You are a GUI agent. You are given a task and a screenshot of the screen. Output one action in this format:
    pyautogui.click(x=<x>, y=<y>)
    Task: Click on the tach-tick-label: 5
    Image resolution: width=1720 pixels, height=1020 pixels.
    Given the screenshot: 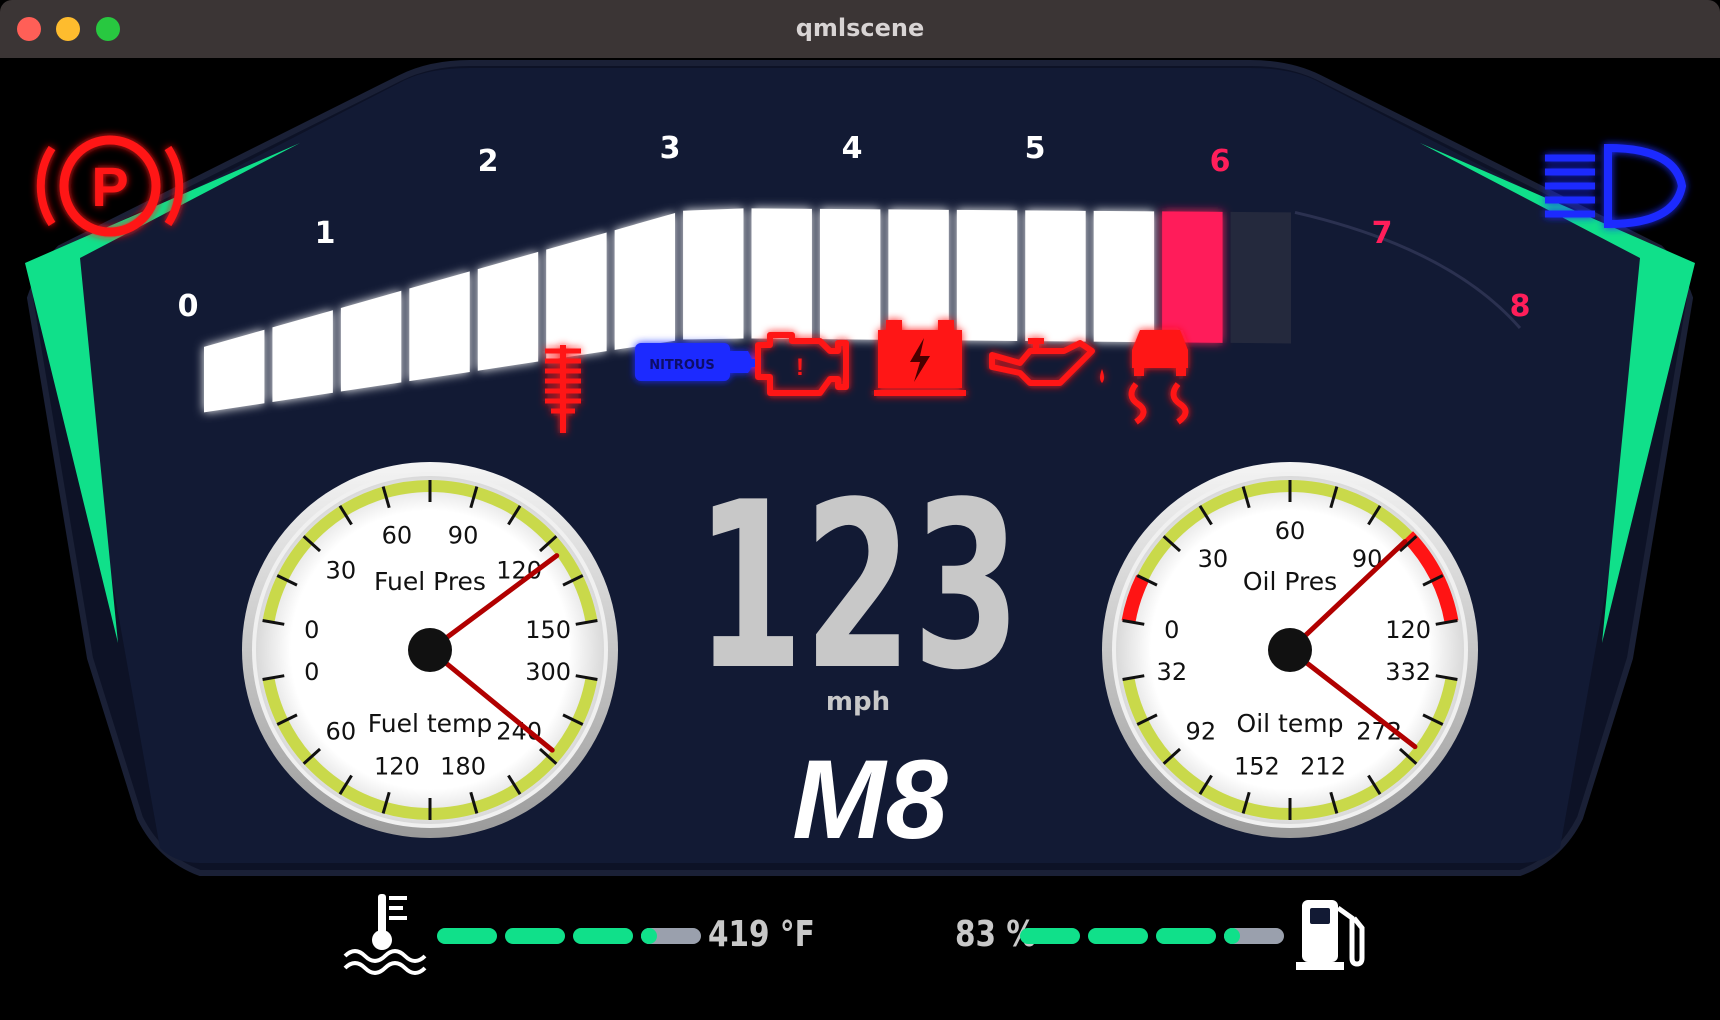 What is the action you would take?
    pyautogui.click(x=1035, y=148)
    